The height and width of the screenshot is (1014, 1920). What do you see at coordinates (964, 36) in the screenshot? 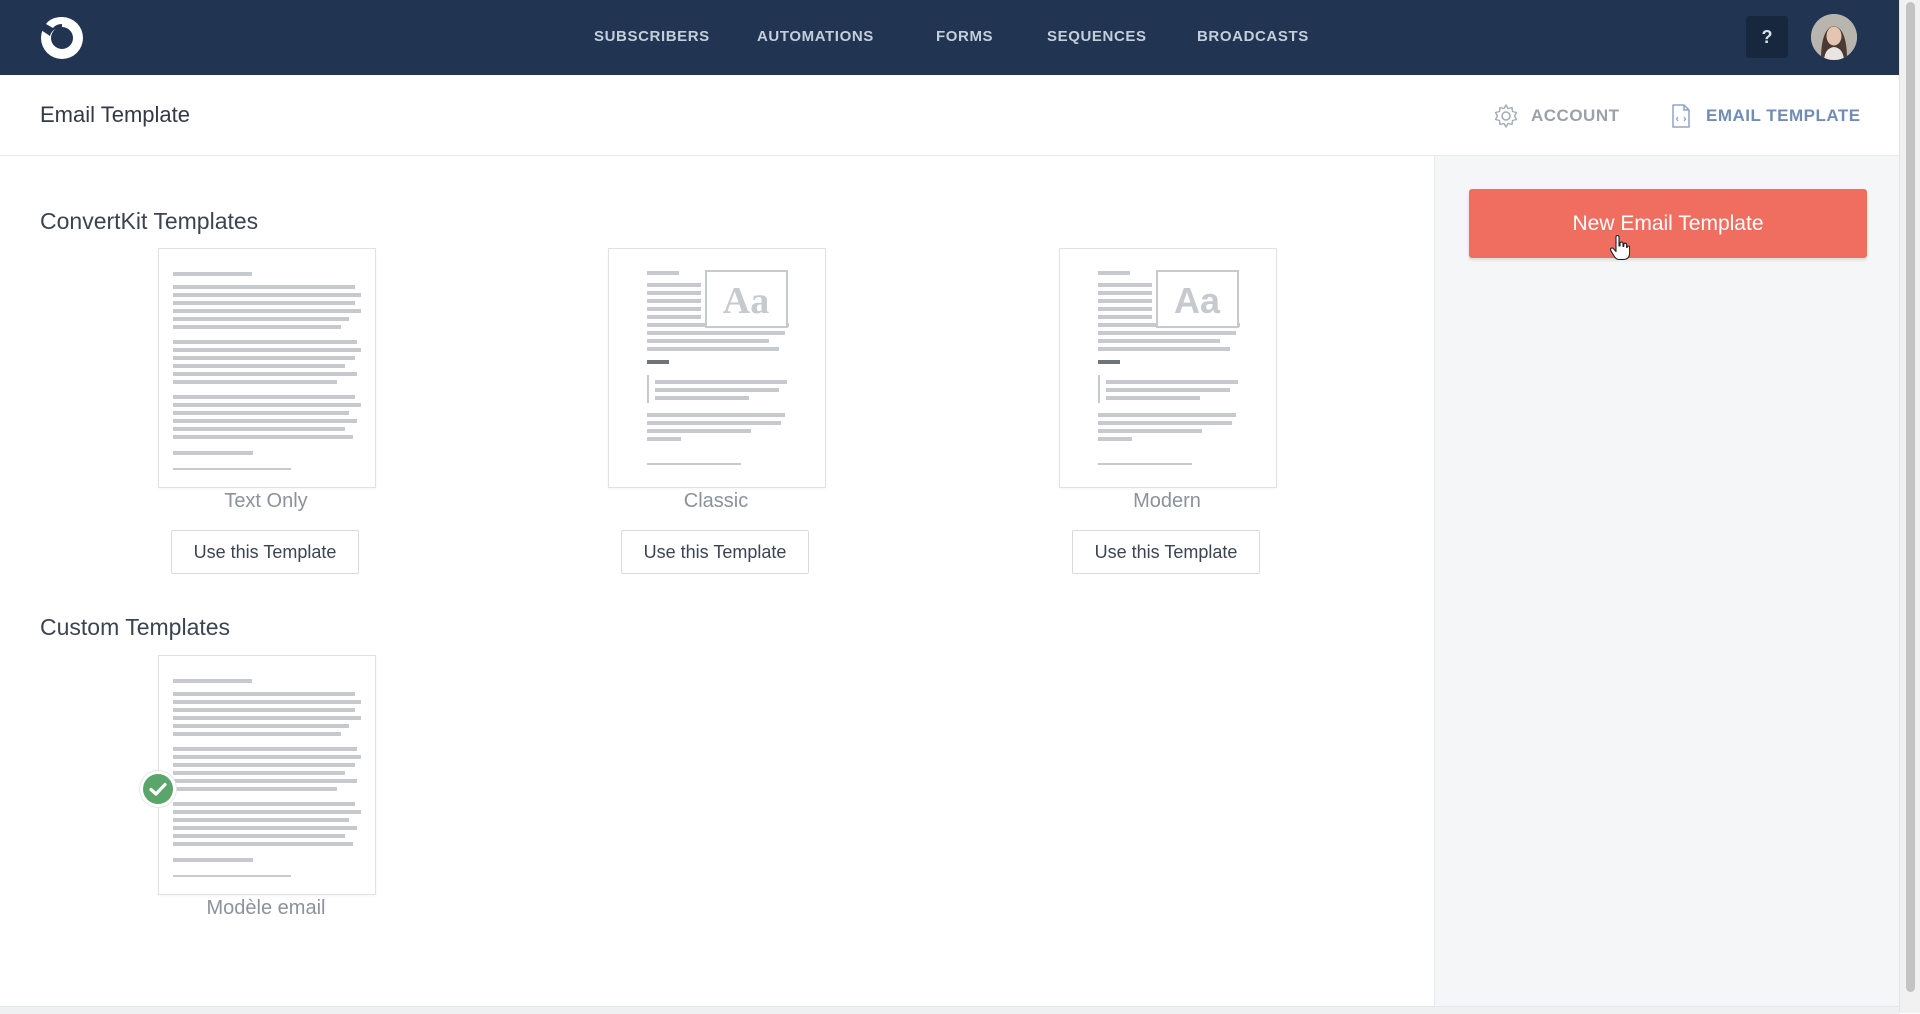
I see `nav-item-forms: FORMS` at bounding box center [964, 36].